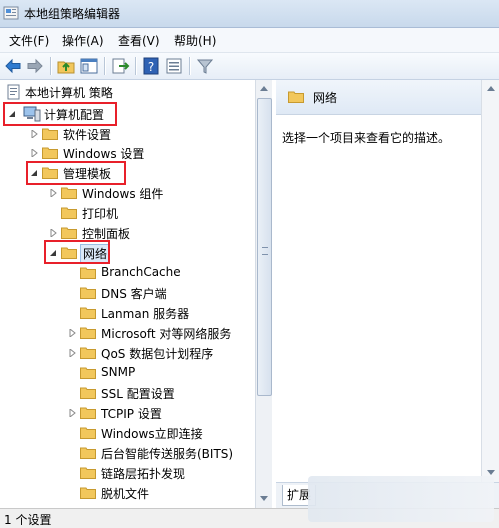  What do you see at coordinates (127, 153) in the screenshot?
I see `tree-item-windows-settings: Windows 设置` at bounding box center [127, 153].